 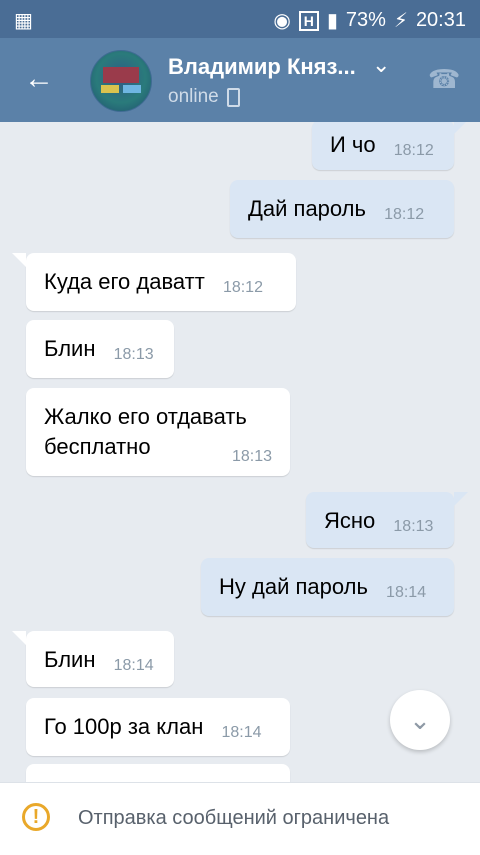 I want to click on online-status: online, so click(x=193, y=96).